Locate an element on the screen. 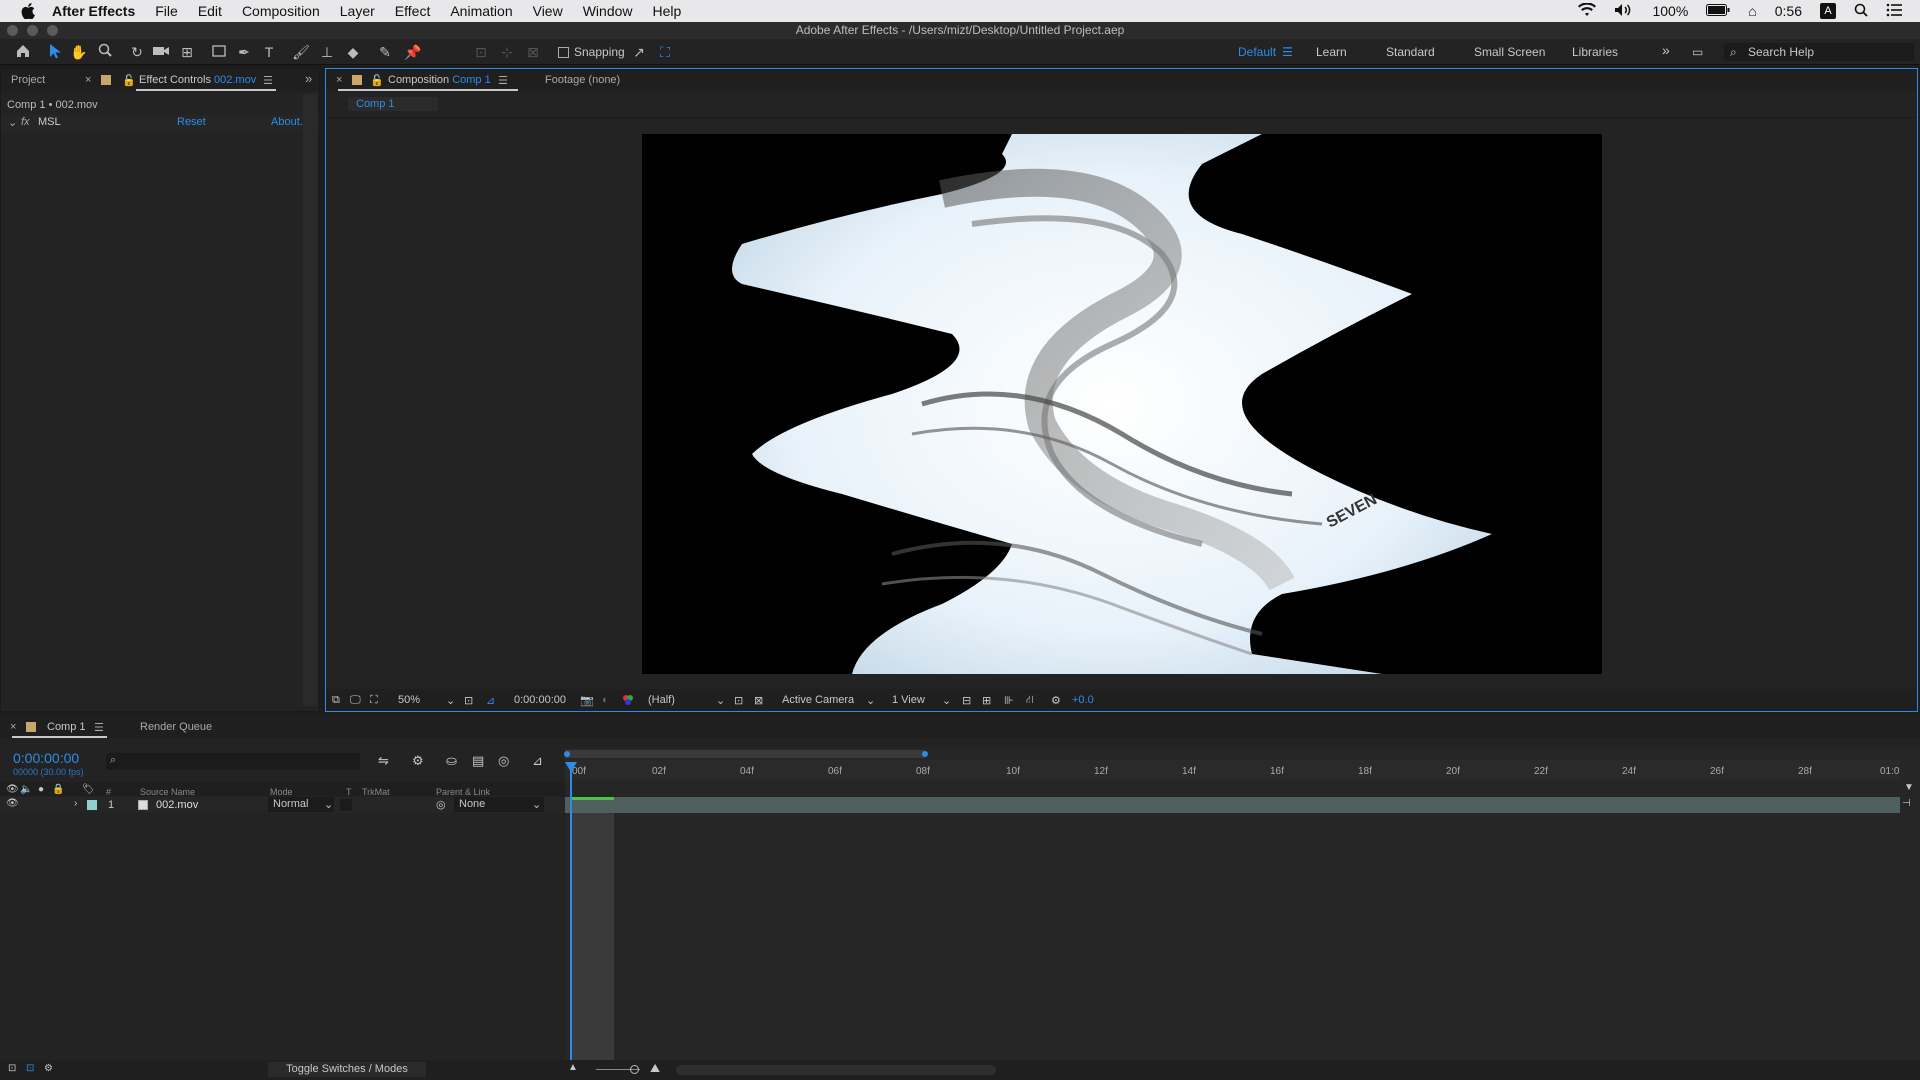 The height and width of the screenshot is (1080, 1920). zoom-slider-thumb is located at coordinates (634, 1069).